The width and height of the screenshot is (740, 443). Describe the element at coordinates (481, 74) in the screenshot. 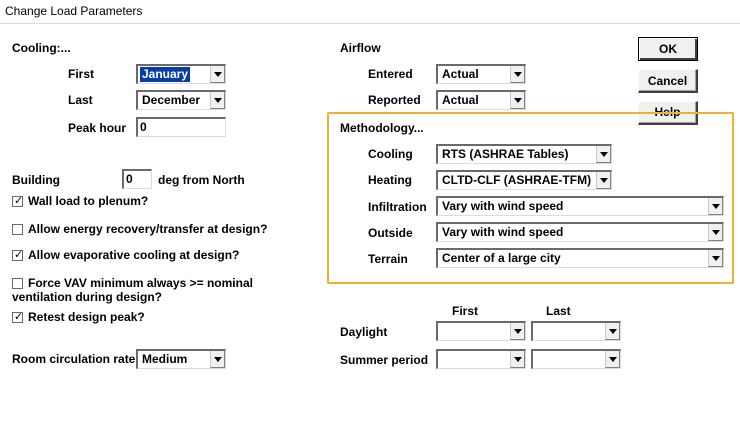

I see `airflow-entered-combo: Actual` at that location.